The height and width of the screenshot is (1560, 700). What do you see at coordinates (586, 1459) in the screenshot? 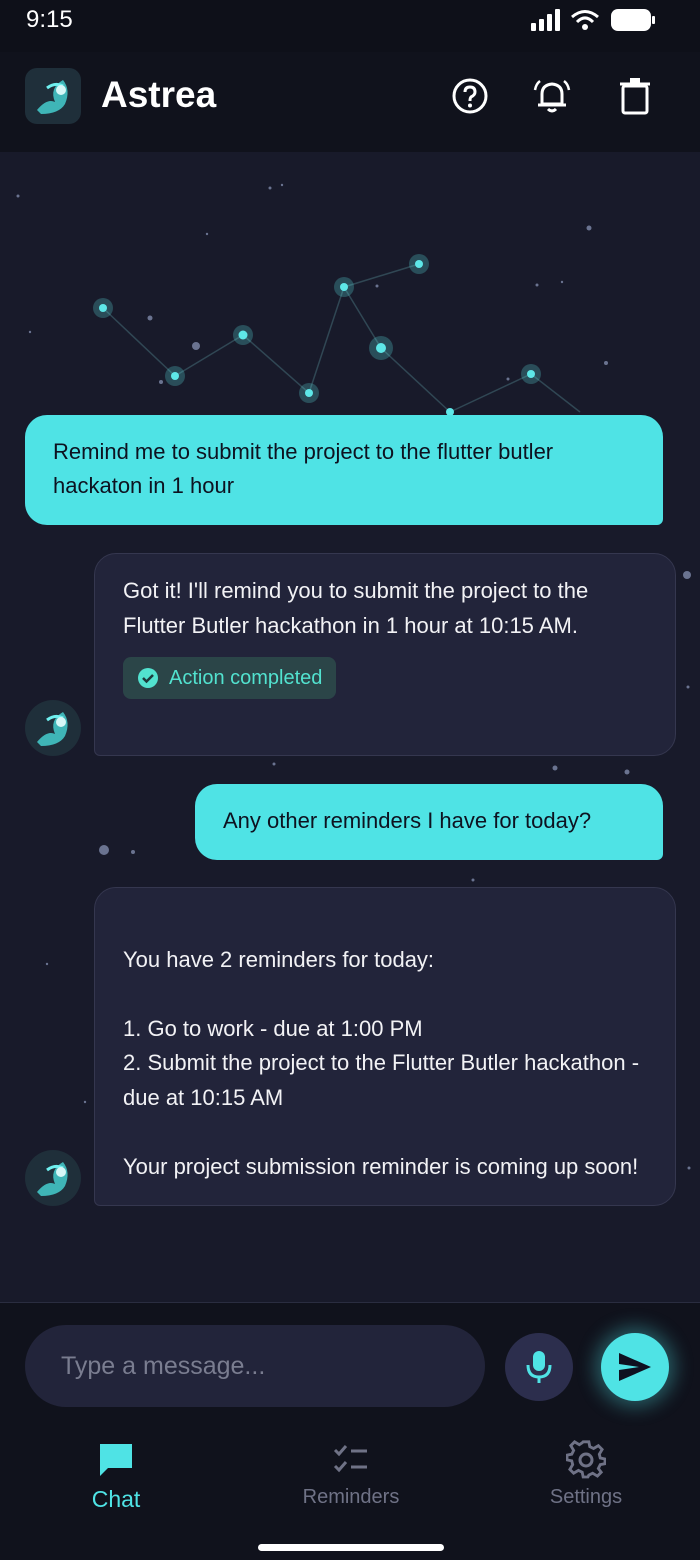
I see `gear-icon` at bounding box center [586, 1459].